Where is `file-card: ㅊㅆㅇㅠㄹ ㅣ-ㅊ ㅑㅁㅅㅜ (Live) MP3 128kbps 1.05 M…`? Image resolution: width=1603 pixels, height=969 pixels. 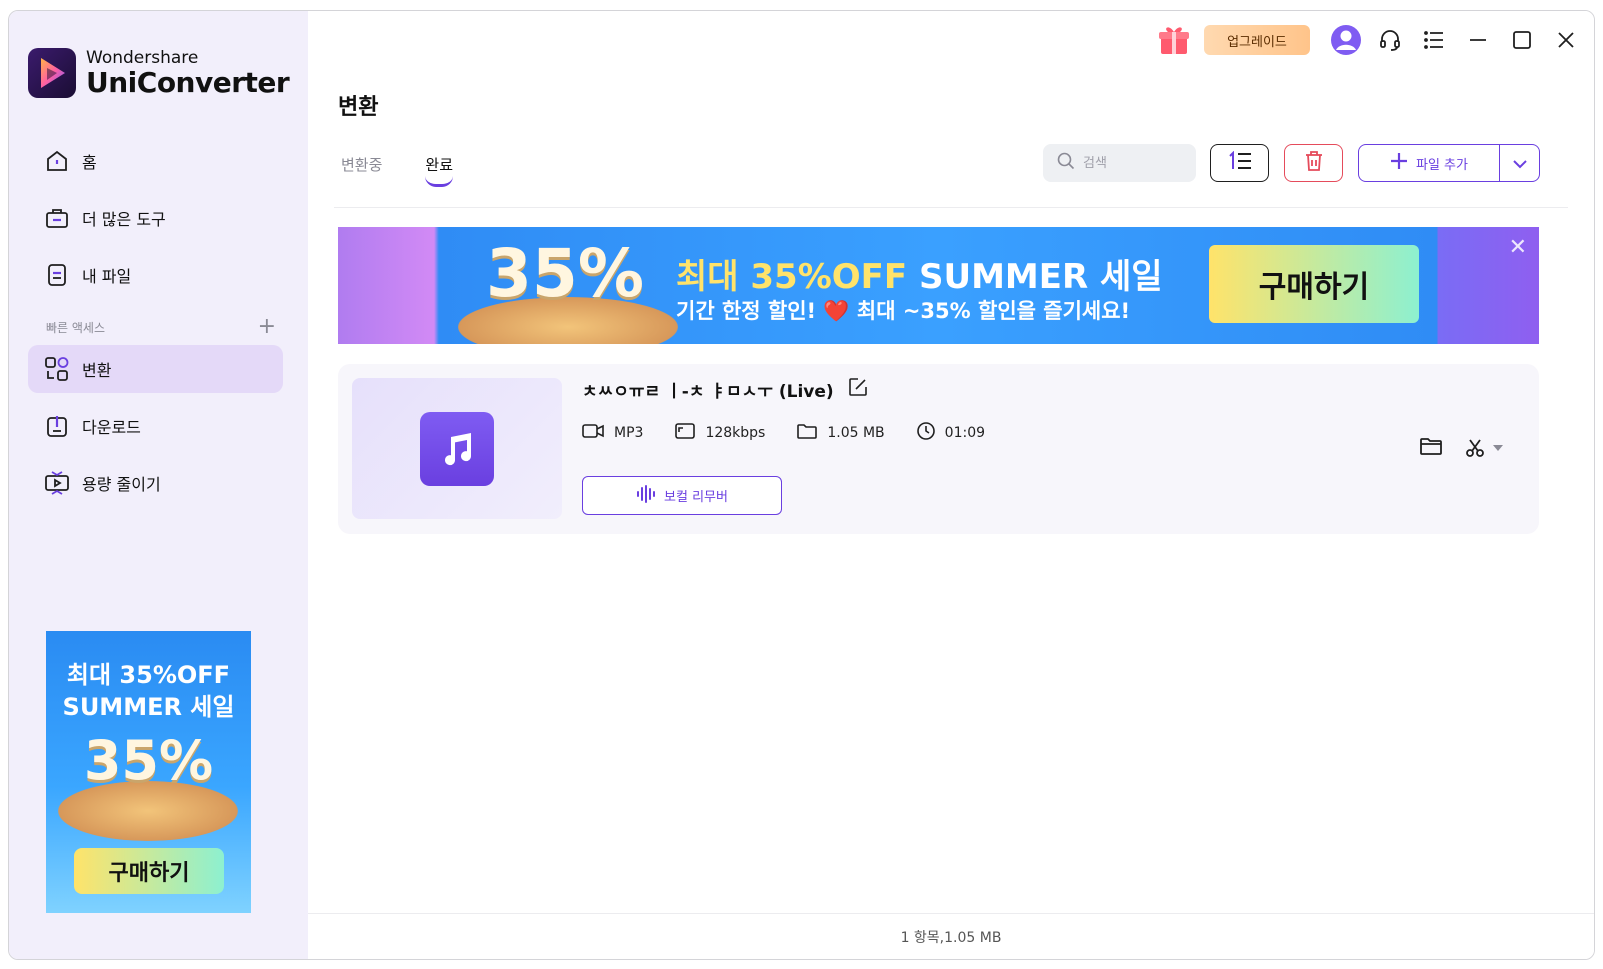 file-card: ㅊㅆㅇㅠㄹ ㅣ-ㅊ ㅑㅁㅅㅜ (Live) MP3 128kbps 1.05 M… is located at coordinates (938, 449).